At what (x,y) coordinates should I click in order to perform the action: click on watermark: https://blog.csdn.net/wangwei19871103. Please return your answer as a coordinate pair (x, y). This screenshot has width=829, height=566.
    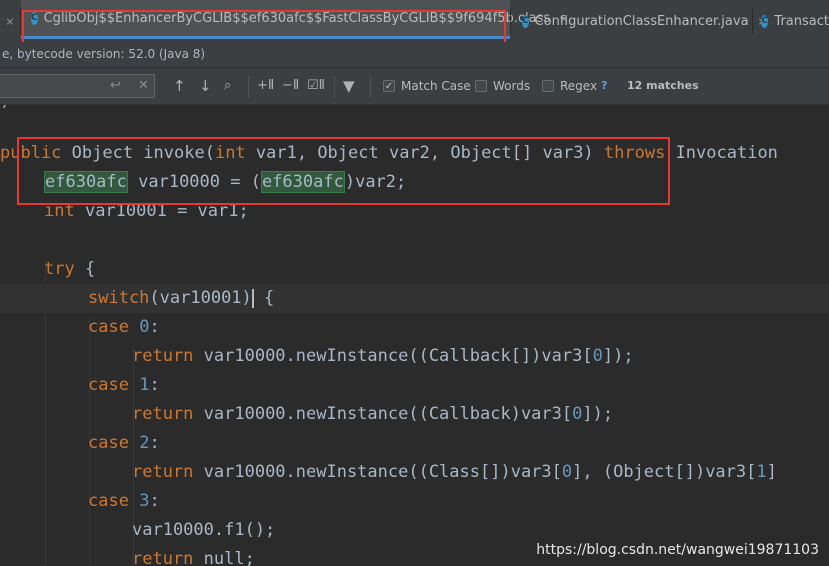
    Looking at the image, I should click on (677, 550).